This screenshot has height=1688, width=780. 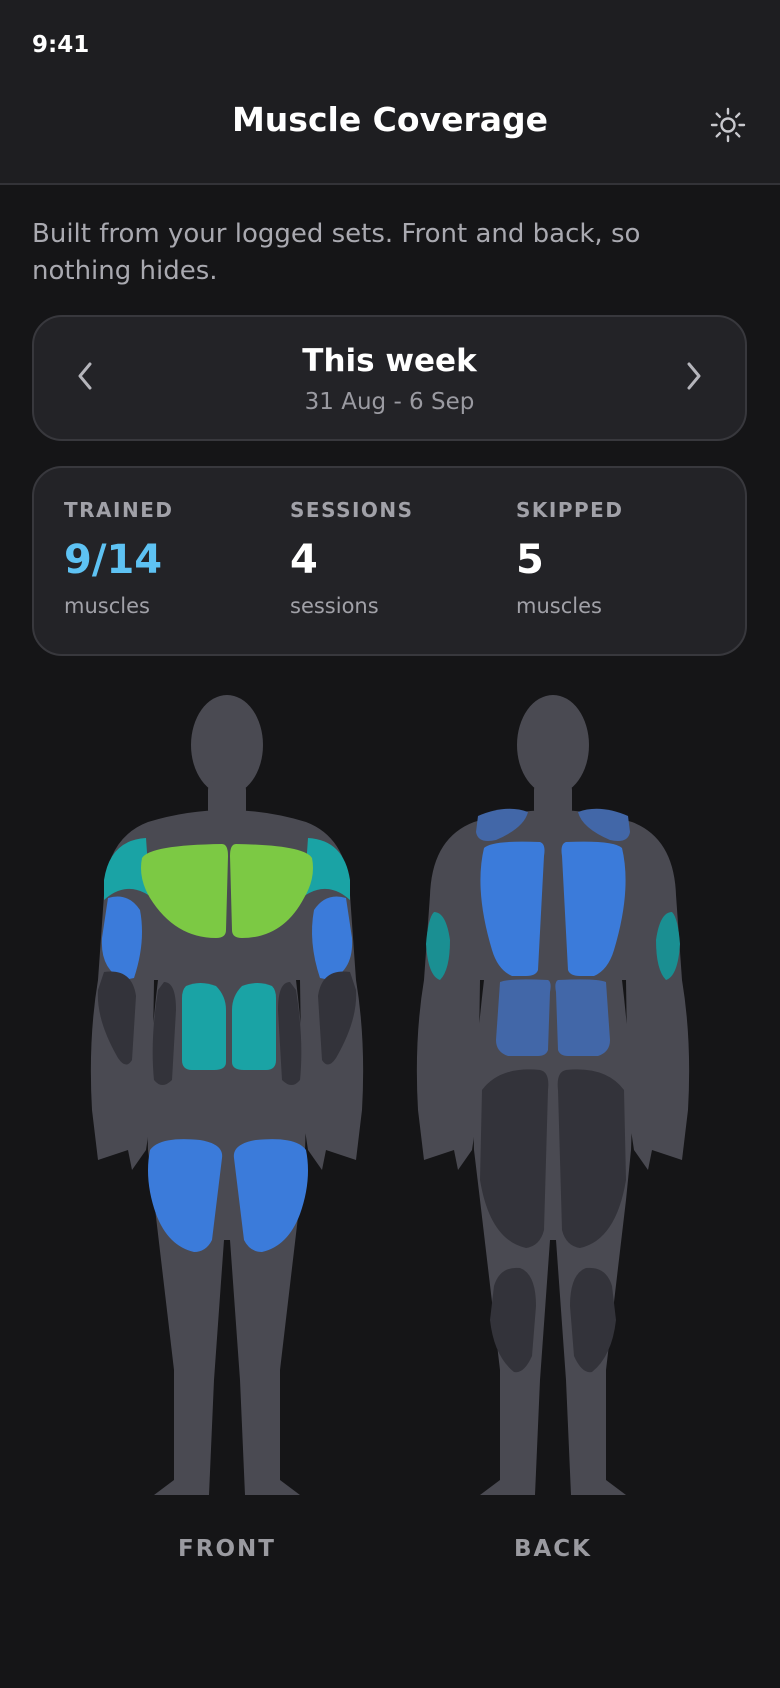 I want to click on stat-sessions: SESSIONS 4 sessions, so click(x=352, y=558).